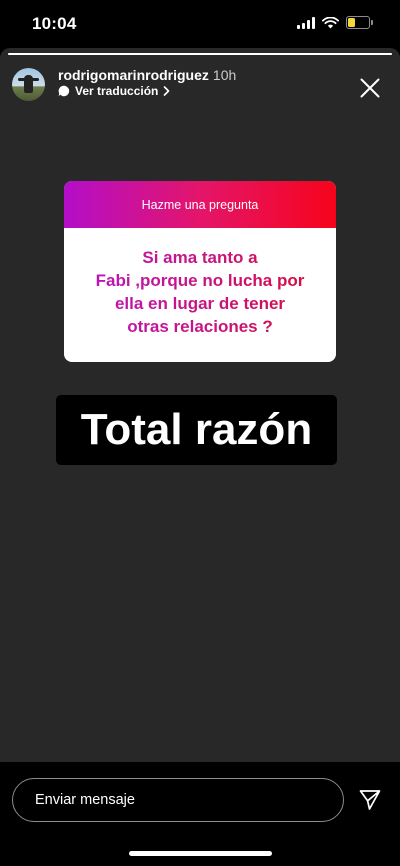 The width and height of the screenshot is (400, 866). Describe the element at coordinates (330, 22) in the screenshot. I see `wifi-icon` at that location.